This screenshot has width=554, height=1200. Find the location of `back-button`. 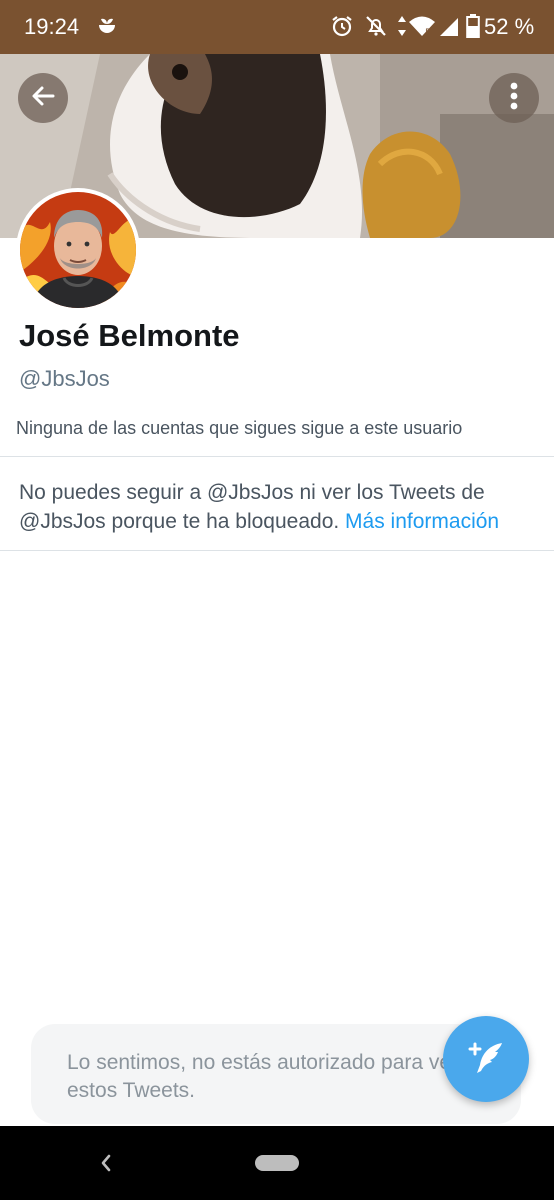

back-button is located at coordinates (43, 98).